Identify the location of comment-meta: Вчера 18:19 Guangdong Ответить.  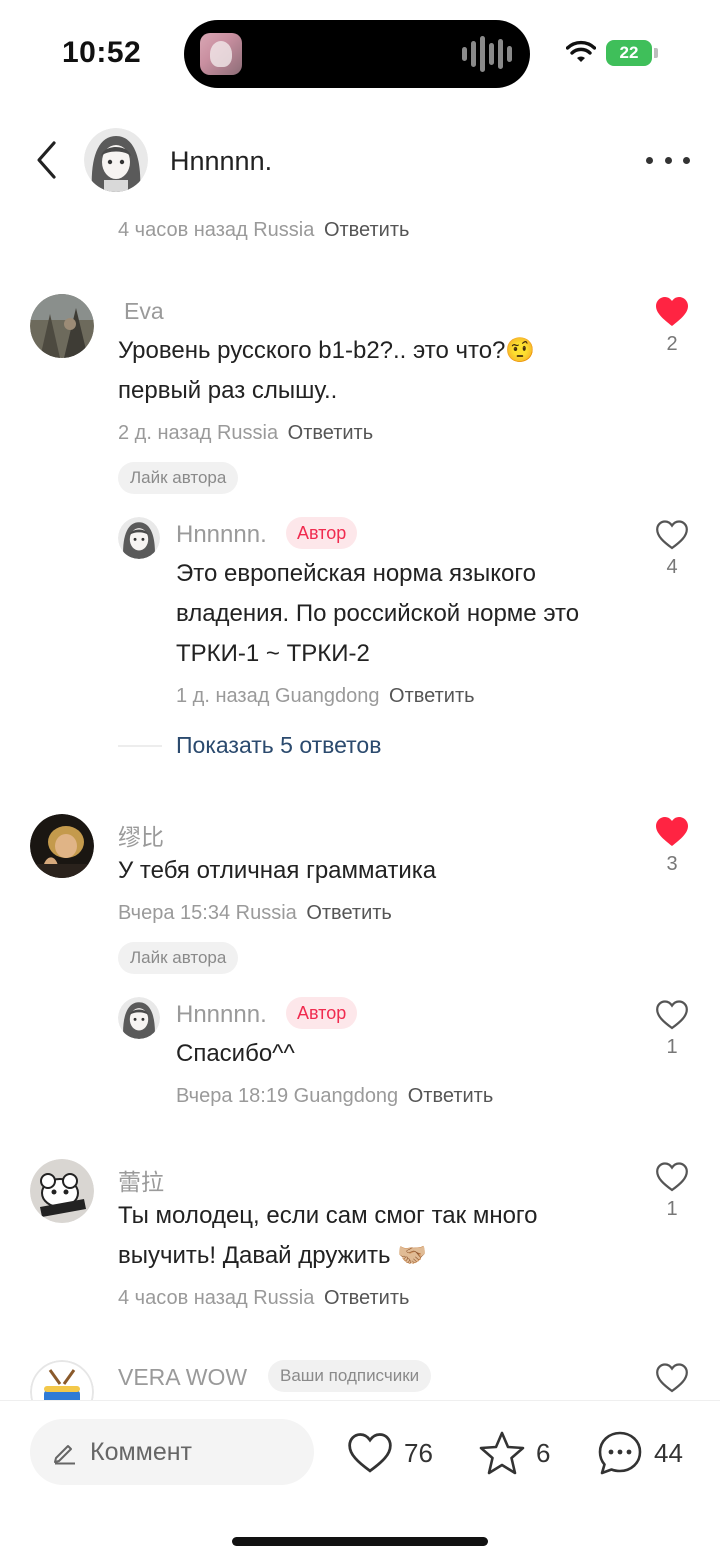
(334, 1096).